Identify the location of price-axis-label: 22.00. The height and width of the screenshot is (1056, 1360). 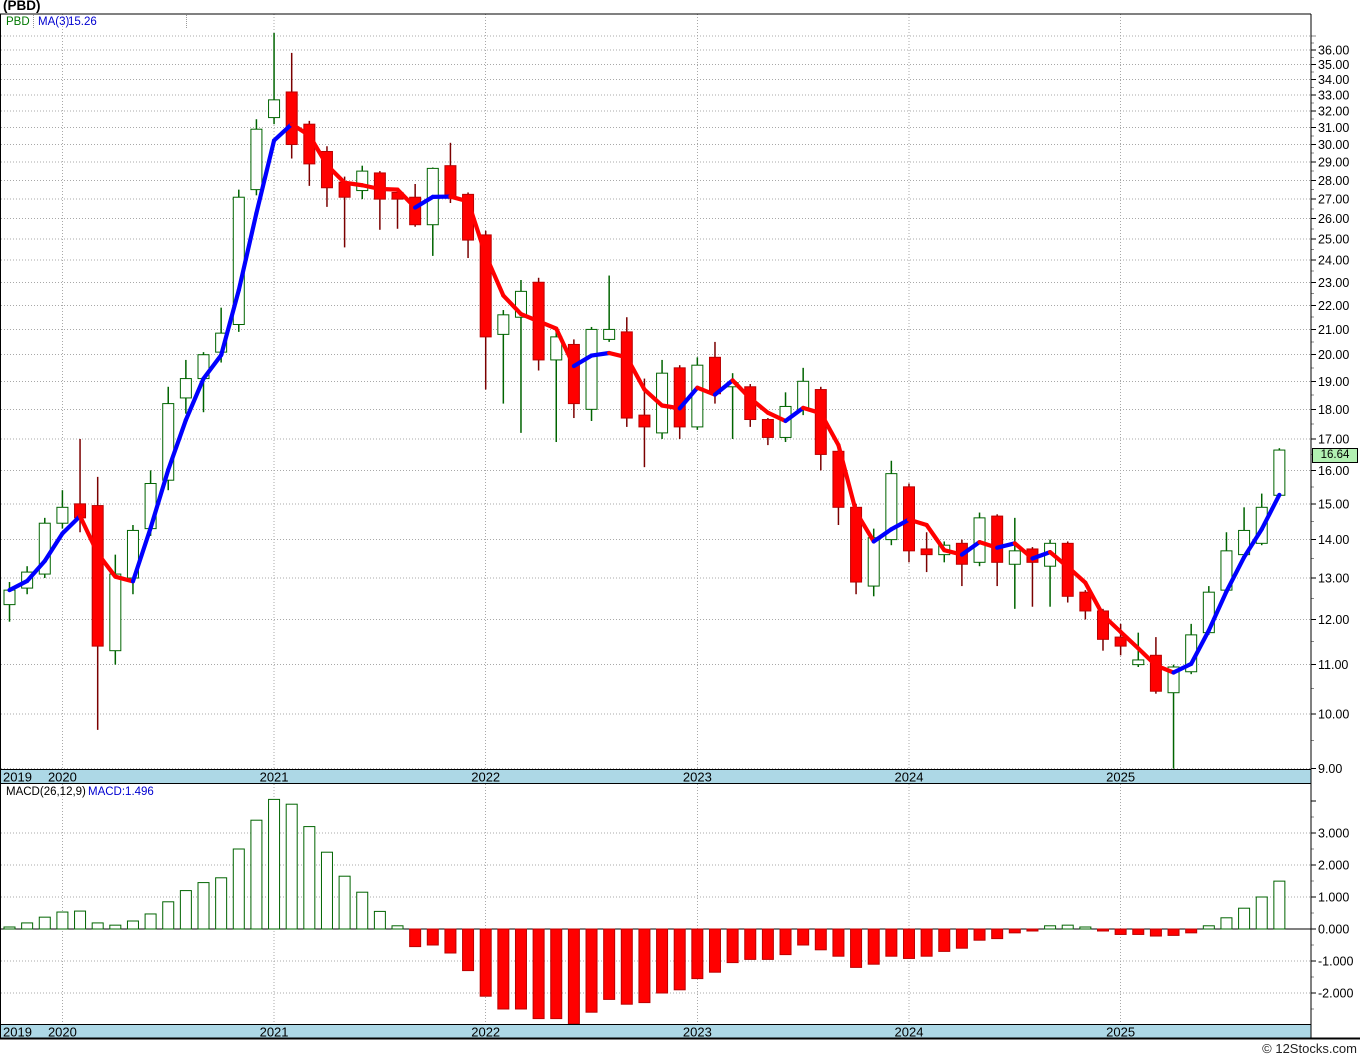
(1333, 306).